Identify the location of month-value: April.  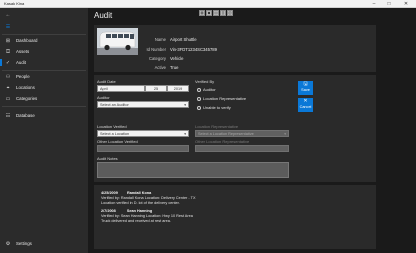
(104, 89).